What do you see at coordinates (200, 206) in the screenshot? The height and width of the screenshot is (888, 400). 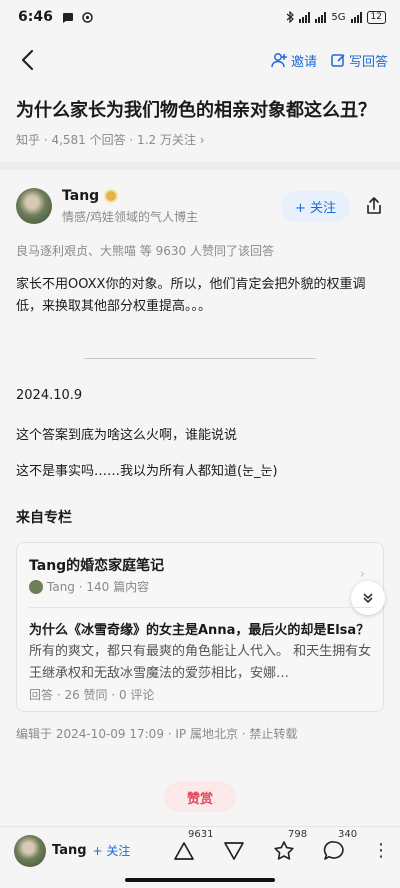 I see `author-row: Tang 情感/鸡娃领域的气人博主 + 关注` at bounding box center [200, 206].